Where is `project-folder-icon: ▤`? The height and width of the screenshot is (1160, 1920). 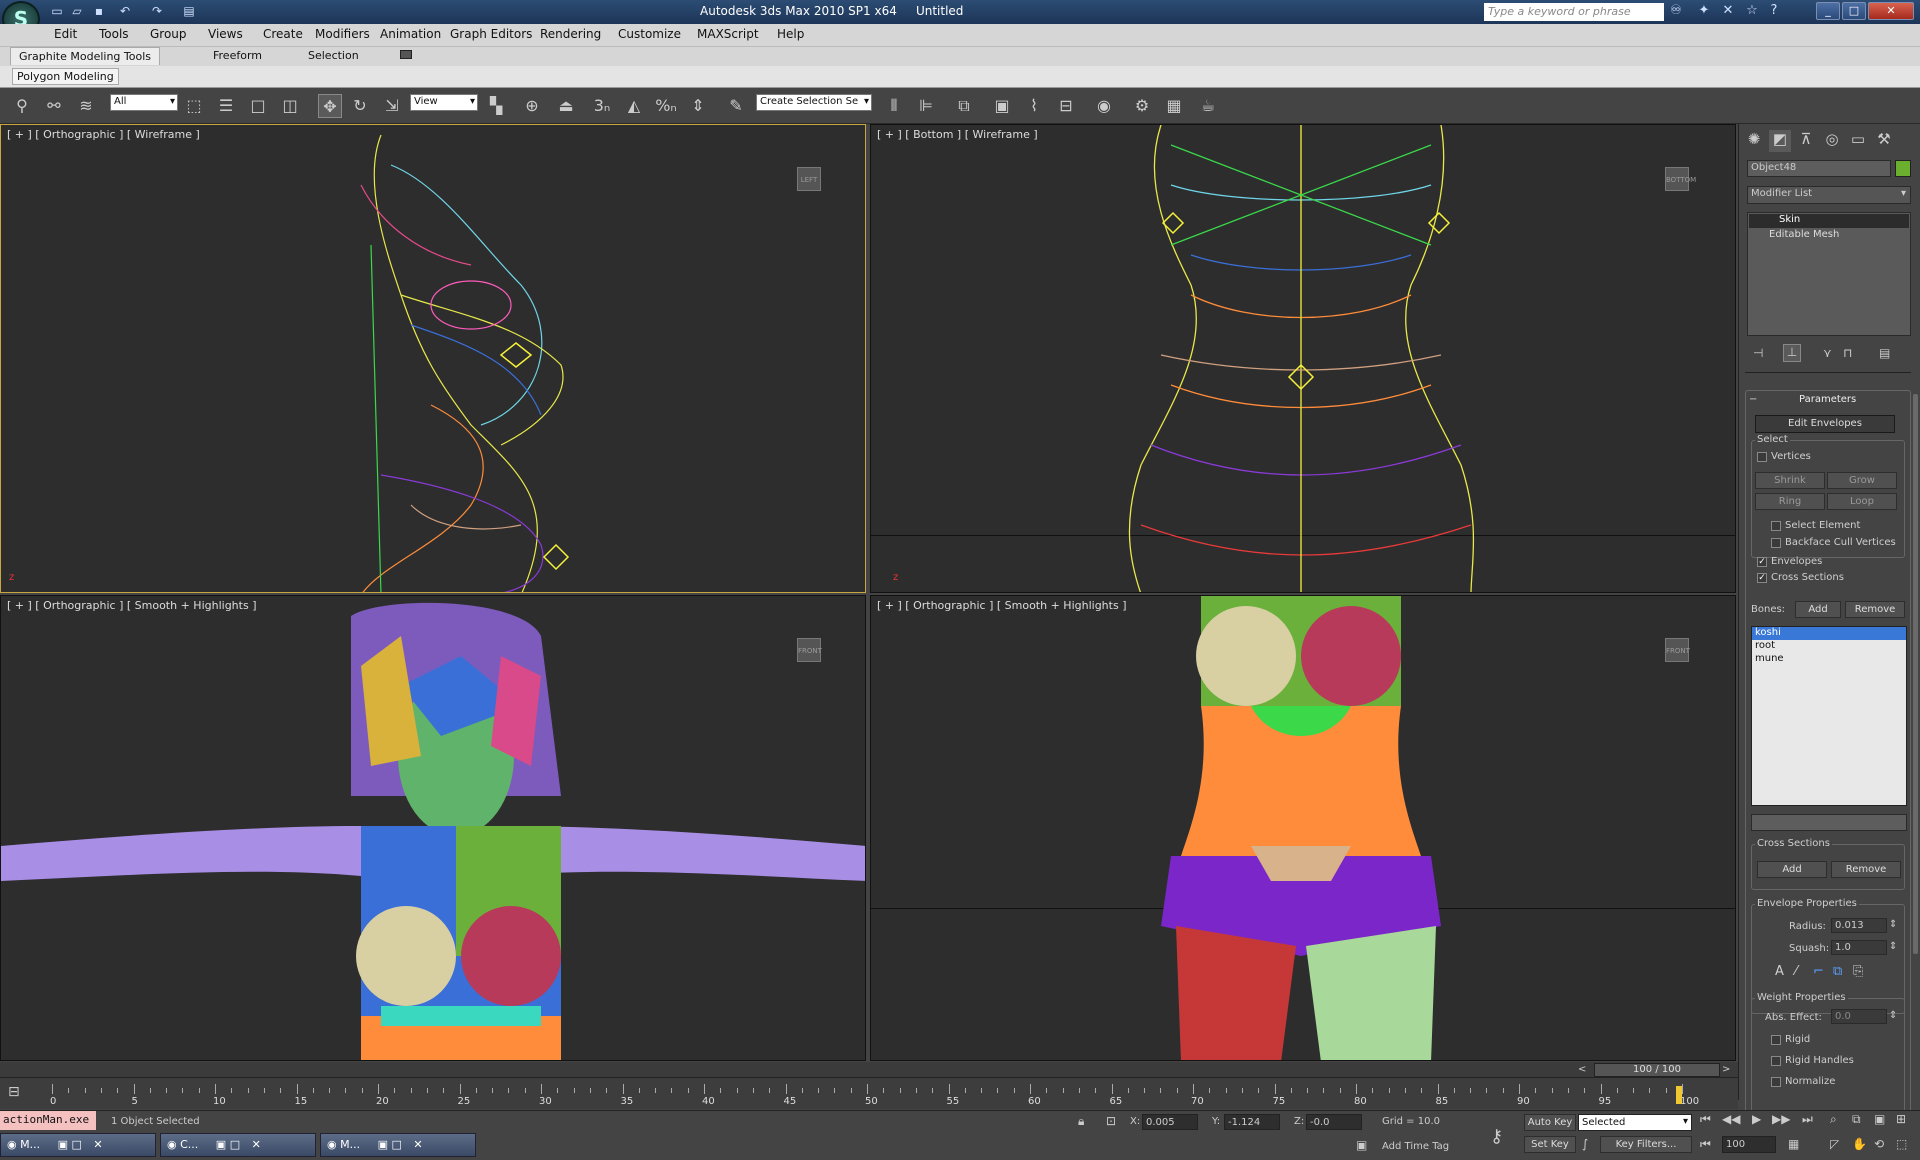 project-folder-icon: ▤ is located at coordinates (189, 12).